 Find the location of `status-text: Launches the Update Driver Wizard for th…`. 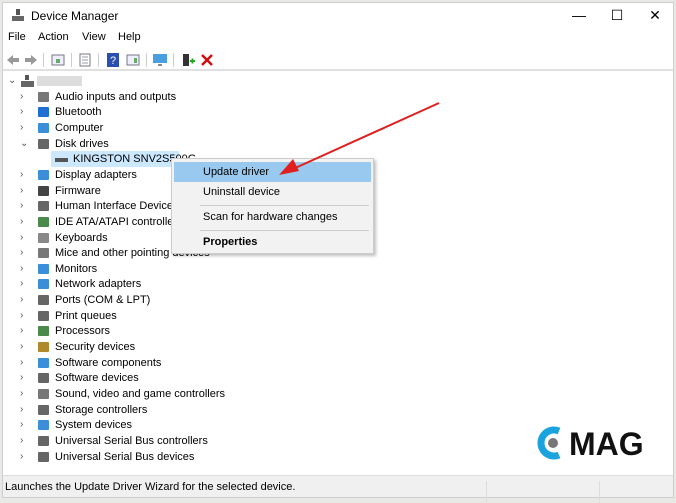

status-text: Launches the Update Driver Wizard for th… is located at coordinates (150, 487).